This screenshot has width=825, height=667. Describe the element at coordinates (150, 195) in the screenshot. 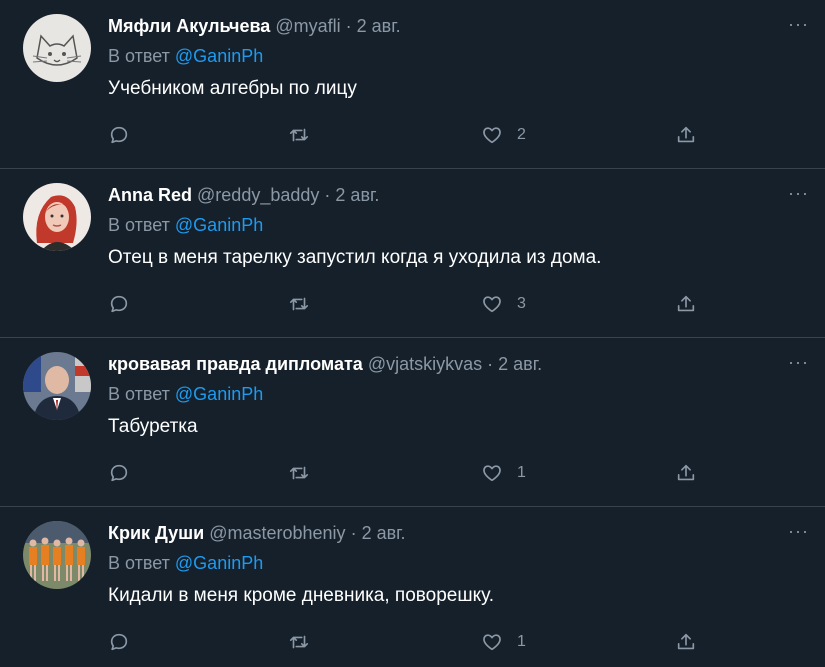

I see `author-name: Anna Red` at that location.